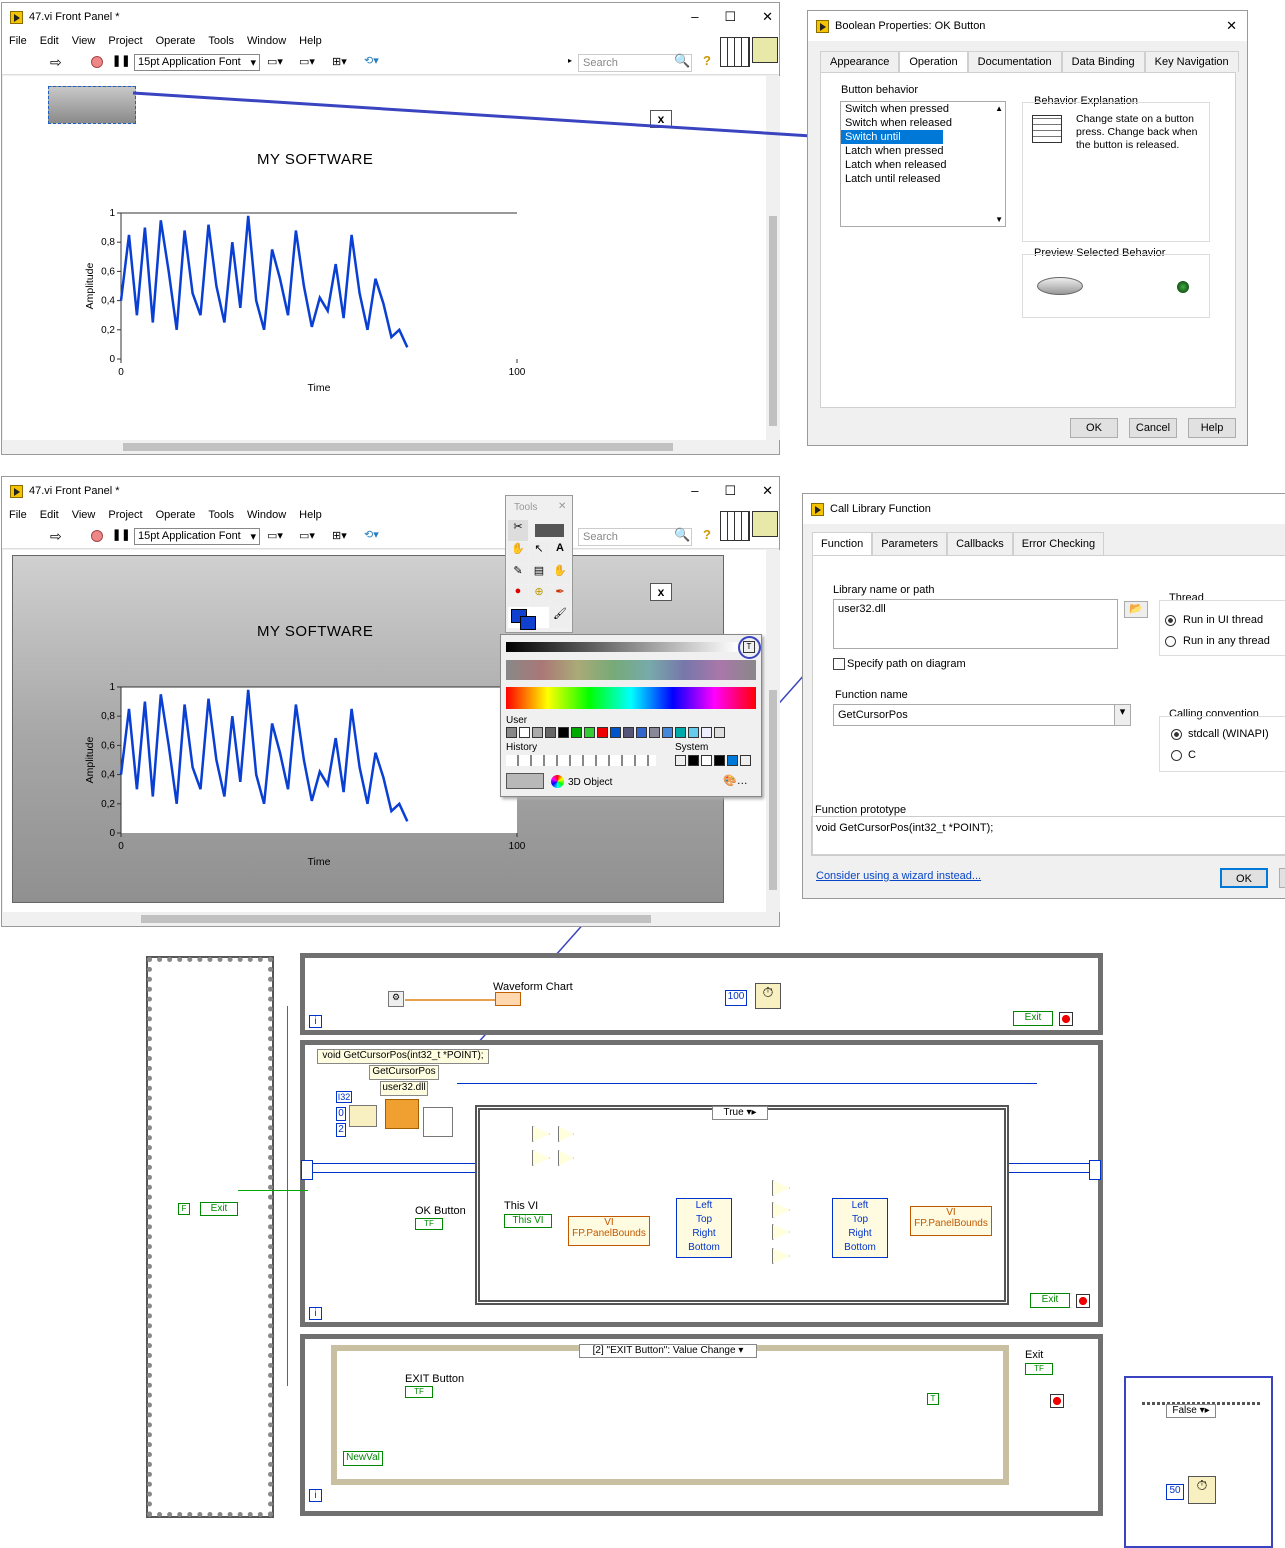 This screenshot has height=1548, width=1285. What do you see at coordinates (631, 698) in the screenshot?
I see `spectrum-bar` at bounding box center [631, 698].